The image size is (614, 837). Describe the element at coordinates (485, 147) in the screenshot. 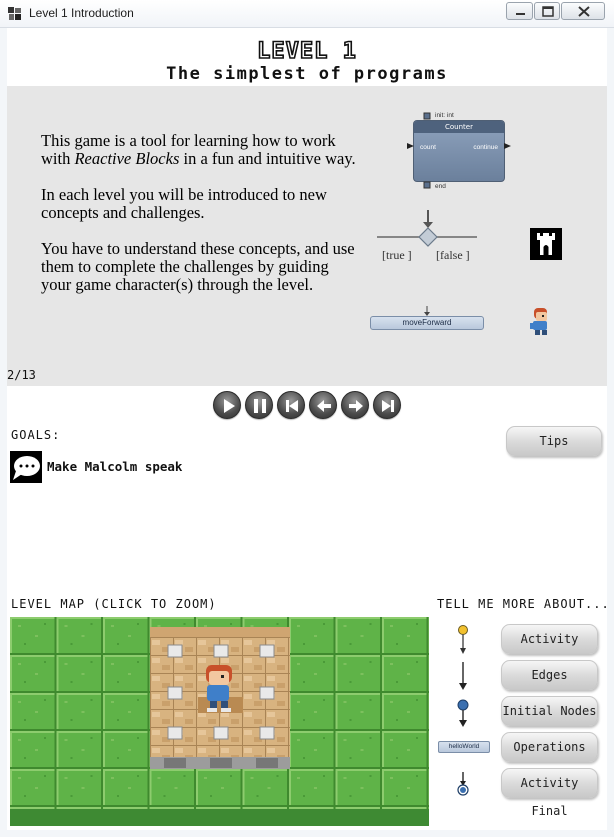

I see `counter-continue-label: continue` at that location.